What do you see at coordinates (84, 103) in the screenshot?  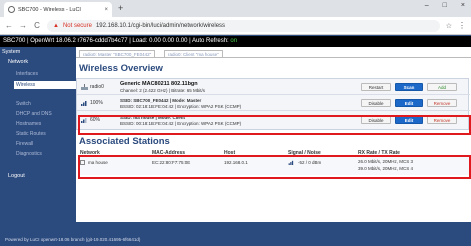 I see `signal-icon` at bounding box center [84, 103].